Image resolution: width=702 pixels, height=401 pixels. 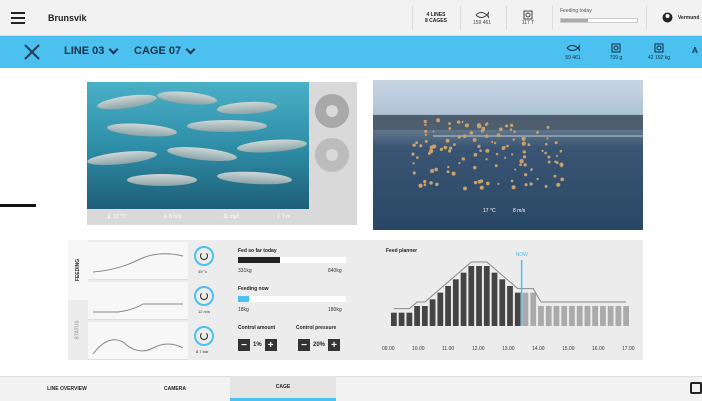 What do you see at coordinates (418, 349) in the screenshot?
I see `planner-time-label: 10.00` at bounding box center [418, 349].